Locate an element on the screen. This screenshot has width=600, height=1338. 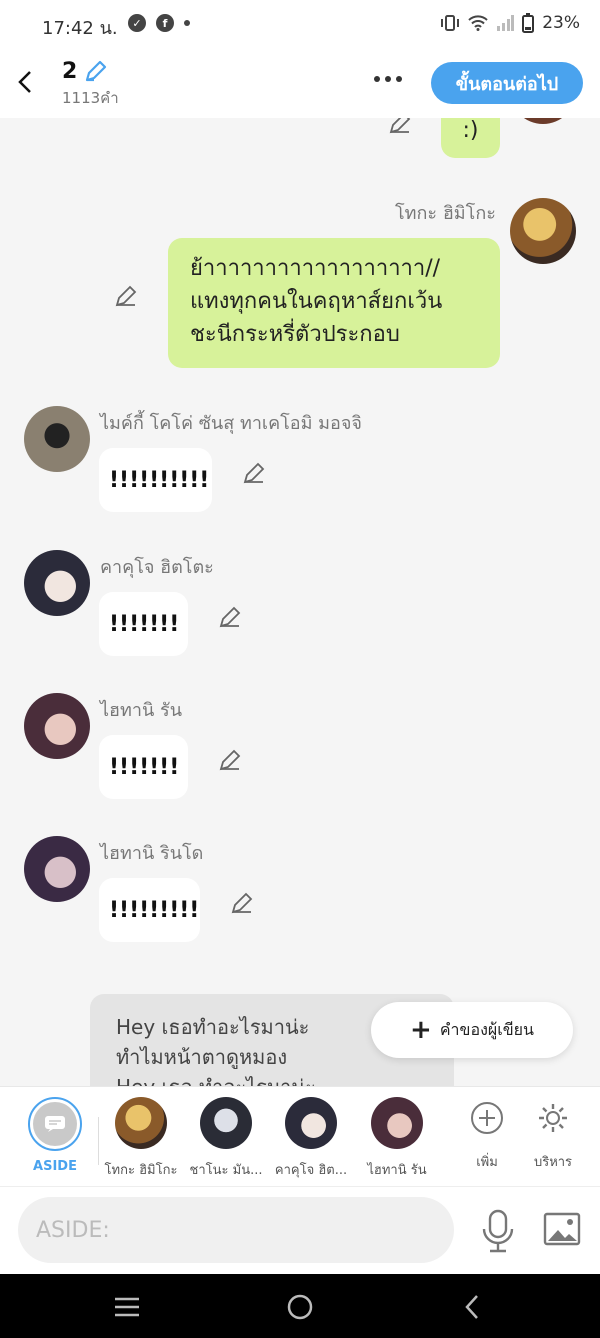
episode-title: 2 is located at coordinates (70, 71).